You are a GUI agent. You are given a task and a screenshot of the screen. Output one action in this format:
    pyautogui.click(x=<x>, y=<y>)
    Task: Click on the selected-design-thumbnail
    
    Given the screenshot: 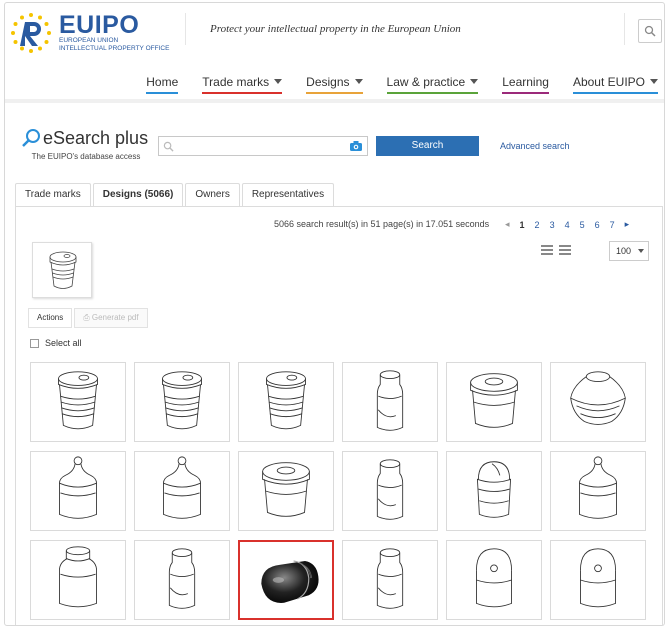 What is the action you would take?
    pyautogui.click(x=62, y=270)
    